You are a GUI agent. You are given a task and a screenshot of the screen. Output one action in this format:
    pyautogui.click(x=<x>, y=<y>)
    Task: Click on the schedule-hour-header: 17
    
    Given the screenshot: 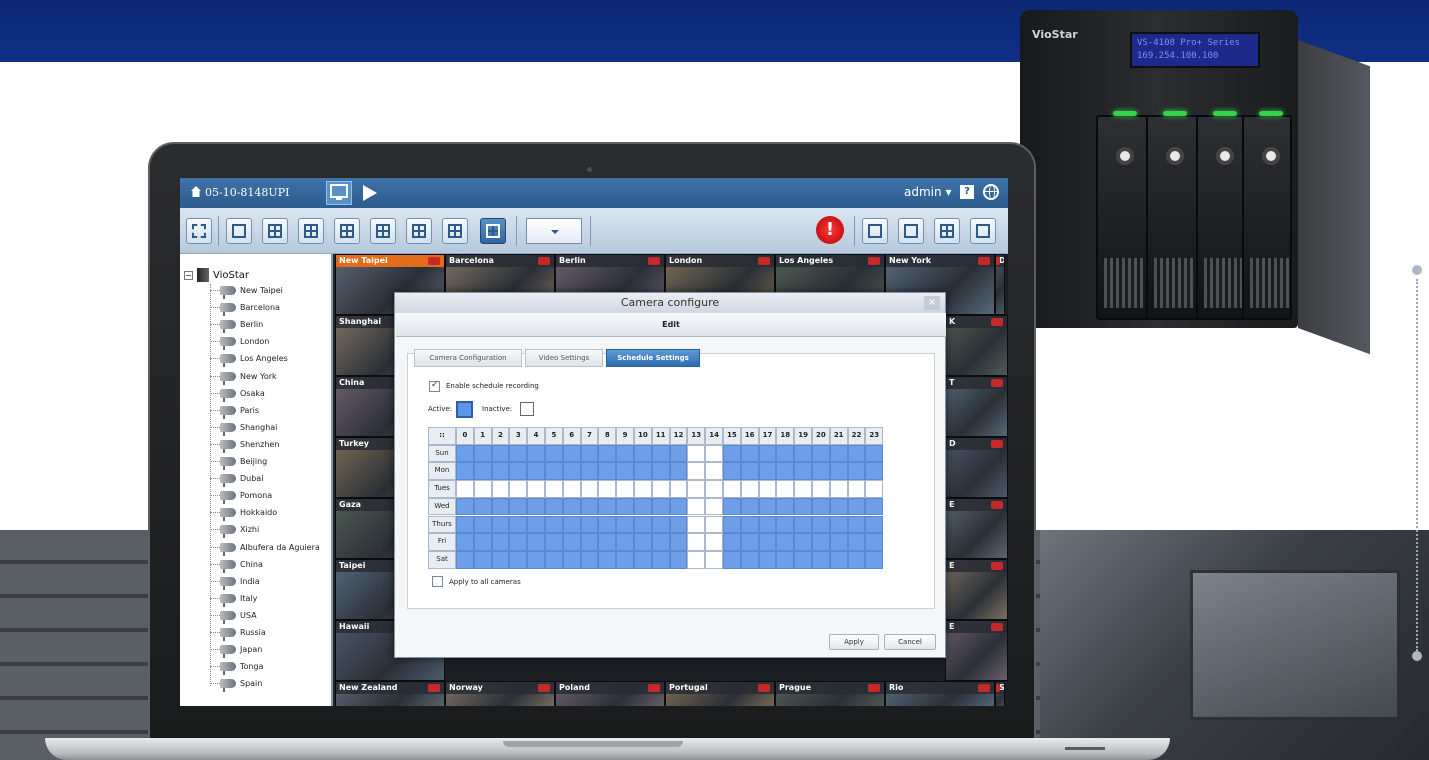 What is the action you would take?
    pyautogui.click(x=767, y=436)
    